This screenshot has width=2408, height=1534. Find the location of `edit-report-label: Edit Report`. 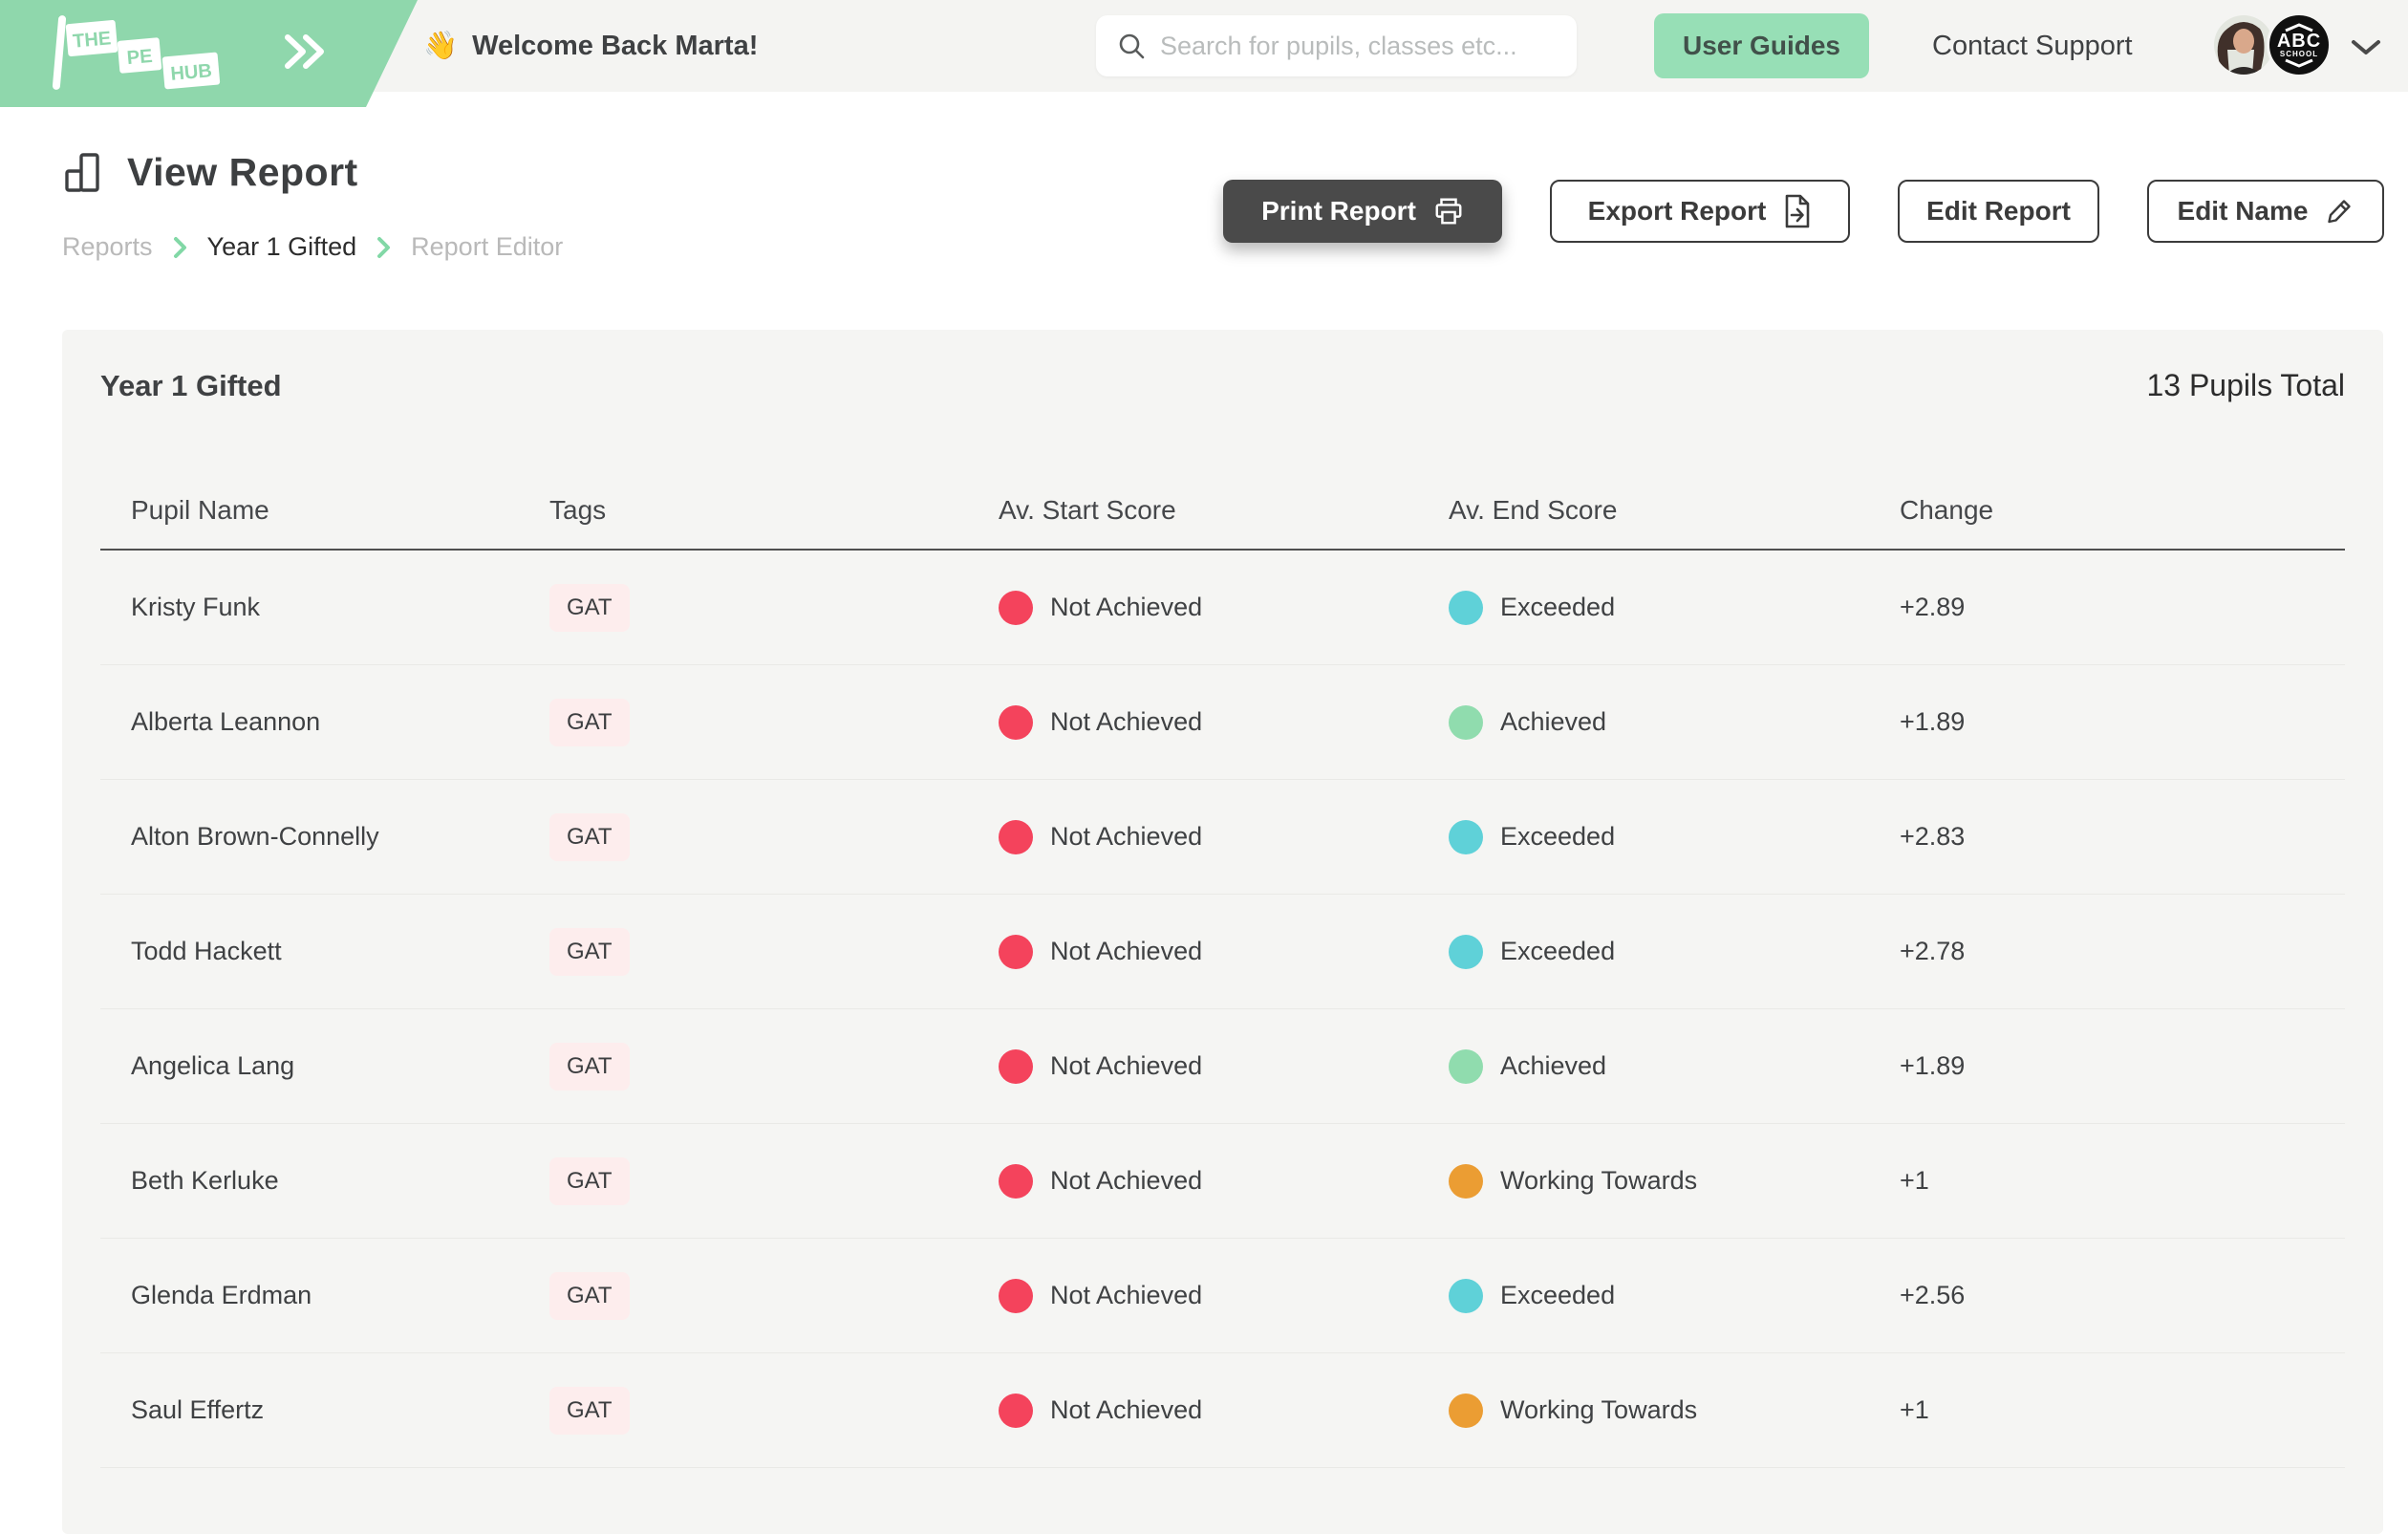

edit-report-label: Edit Report is located at coordinates (1998, 211).